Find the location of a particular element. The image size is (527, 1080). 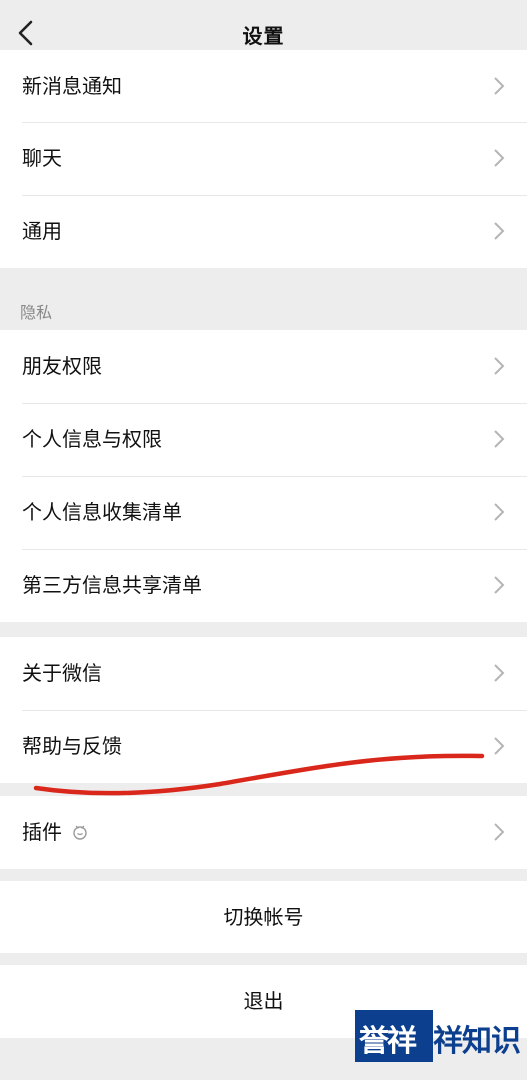

row-friend-permissions: 朋友权限 is located at coordinates (263, 366).